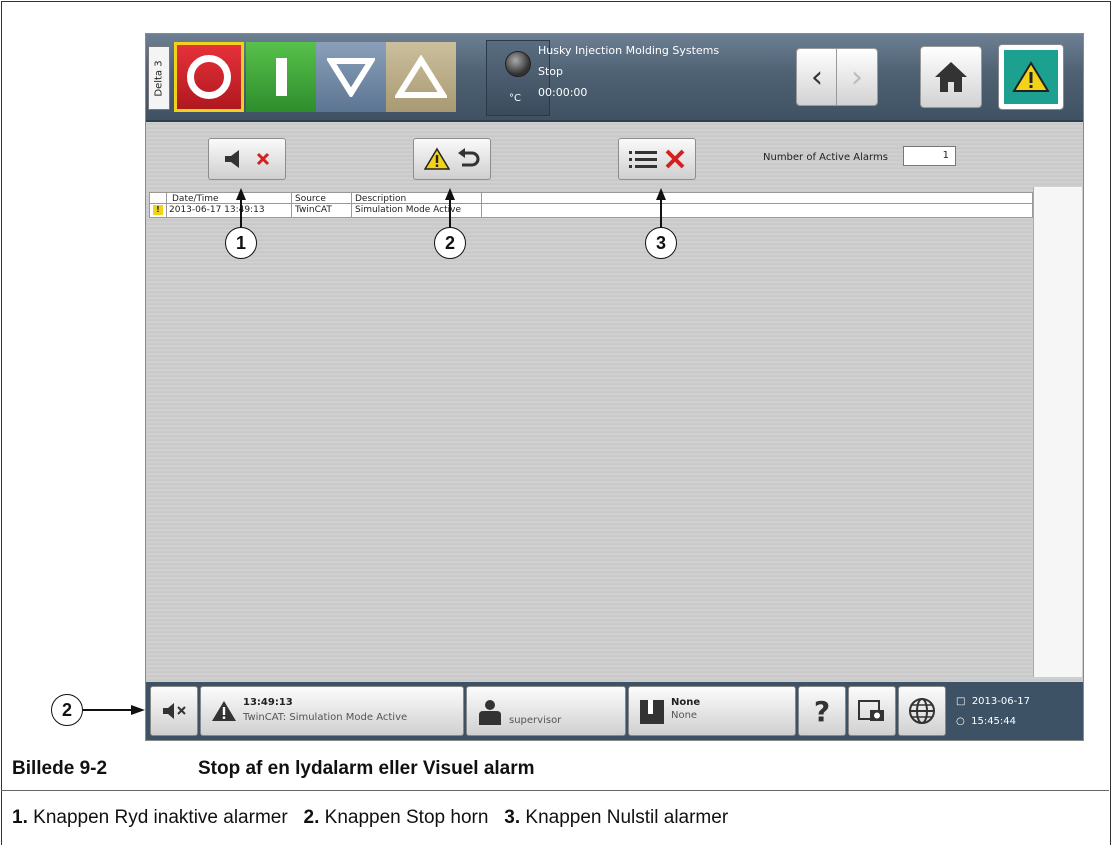 This screenshot has height=846, width=1111. What do you see at coordinates (20, 817) in the screenshot?
I see `legend-number: 1.` at bounding box center [20, 817].